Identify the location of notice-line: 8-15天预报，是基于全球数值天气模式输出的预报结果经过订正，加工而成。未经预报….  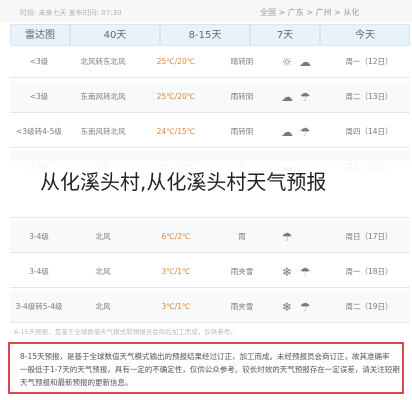
(205, 356).